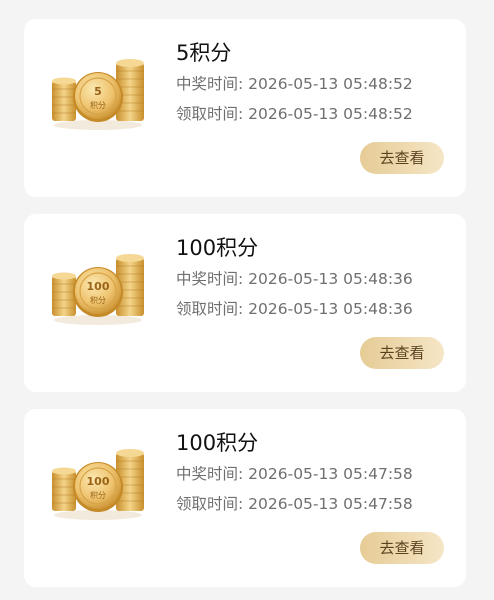 This screenshot has width=494, height=600. Describe the element at coordinates (294, 84) in the screenshot. I see `win-time: 中奖时间: 2026-05-13 05:48:52` at that location.